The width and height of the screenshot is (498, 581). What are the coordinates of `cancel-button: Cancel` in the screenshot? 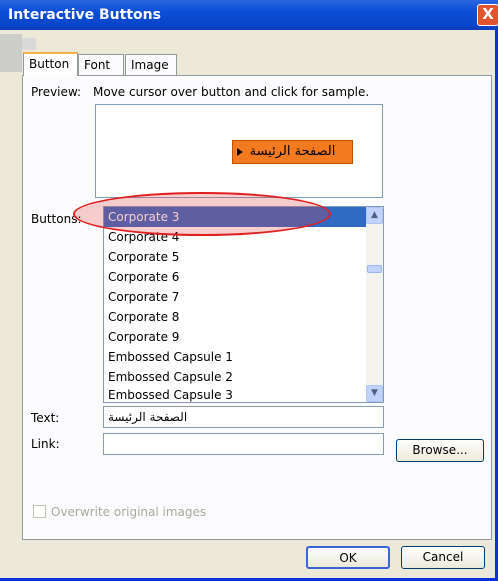 It's located at (443, 557).